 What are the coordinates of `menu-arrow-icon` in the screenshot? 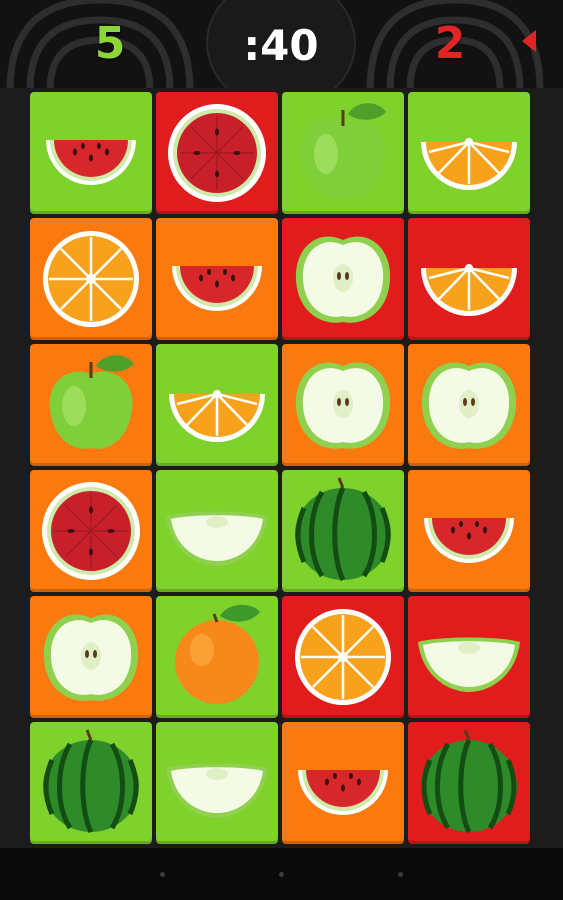 It's located at (529, 41).